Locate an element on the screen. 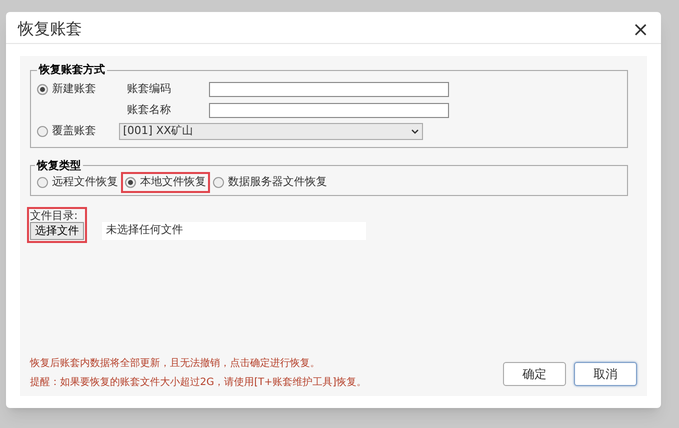 The width and height of the screenshot is (679, 428). dialog-button: 确定 is located at coordinates (534, 374).